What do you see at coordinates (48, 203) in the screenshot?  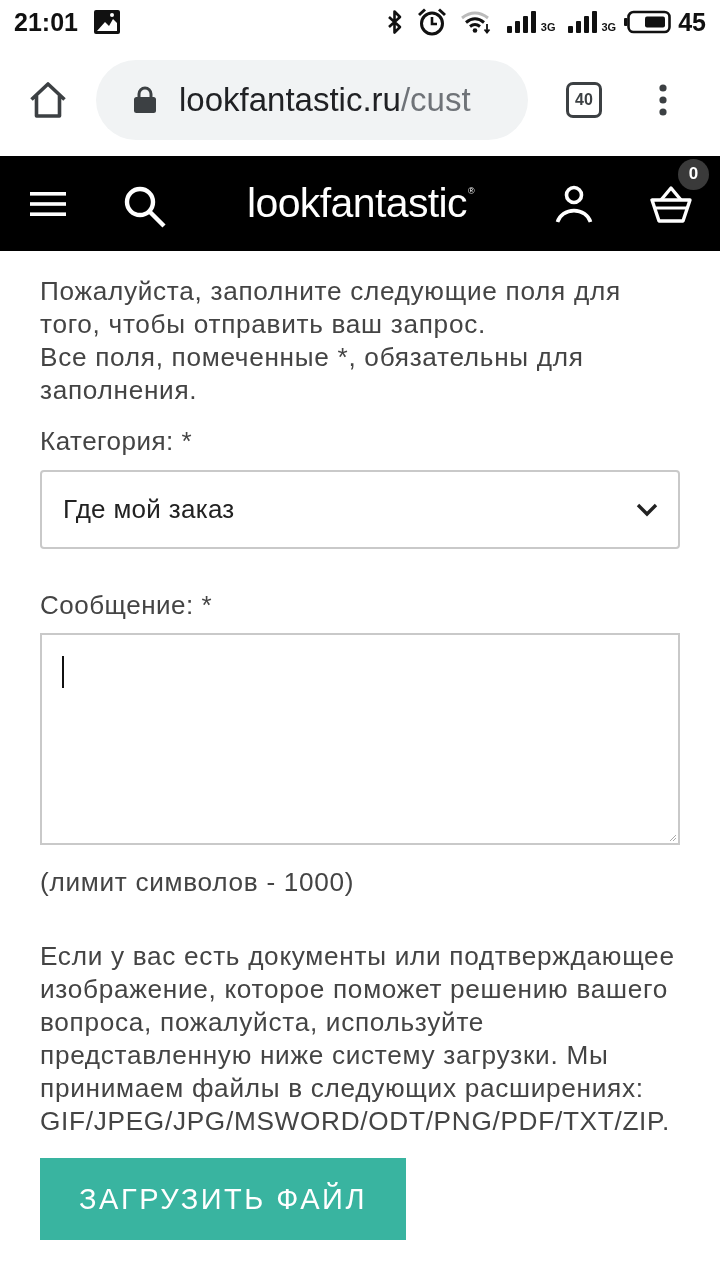 I see `menu-icon` at bounding box center [48, 203].